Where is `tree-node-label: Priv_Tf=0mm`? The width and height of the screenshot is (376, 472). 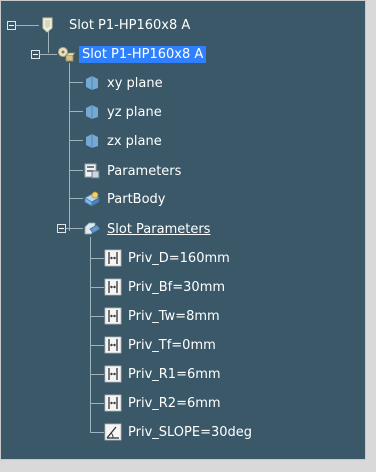
tree-node-label: Priv_Tf=0mm is located at coordinates (172, 345).